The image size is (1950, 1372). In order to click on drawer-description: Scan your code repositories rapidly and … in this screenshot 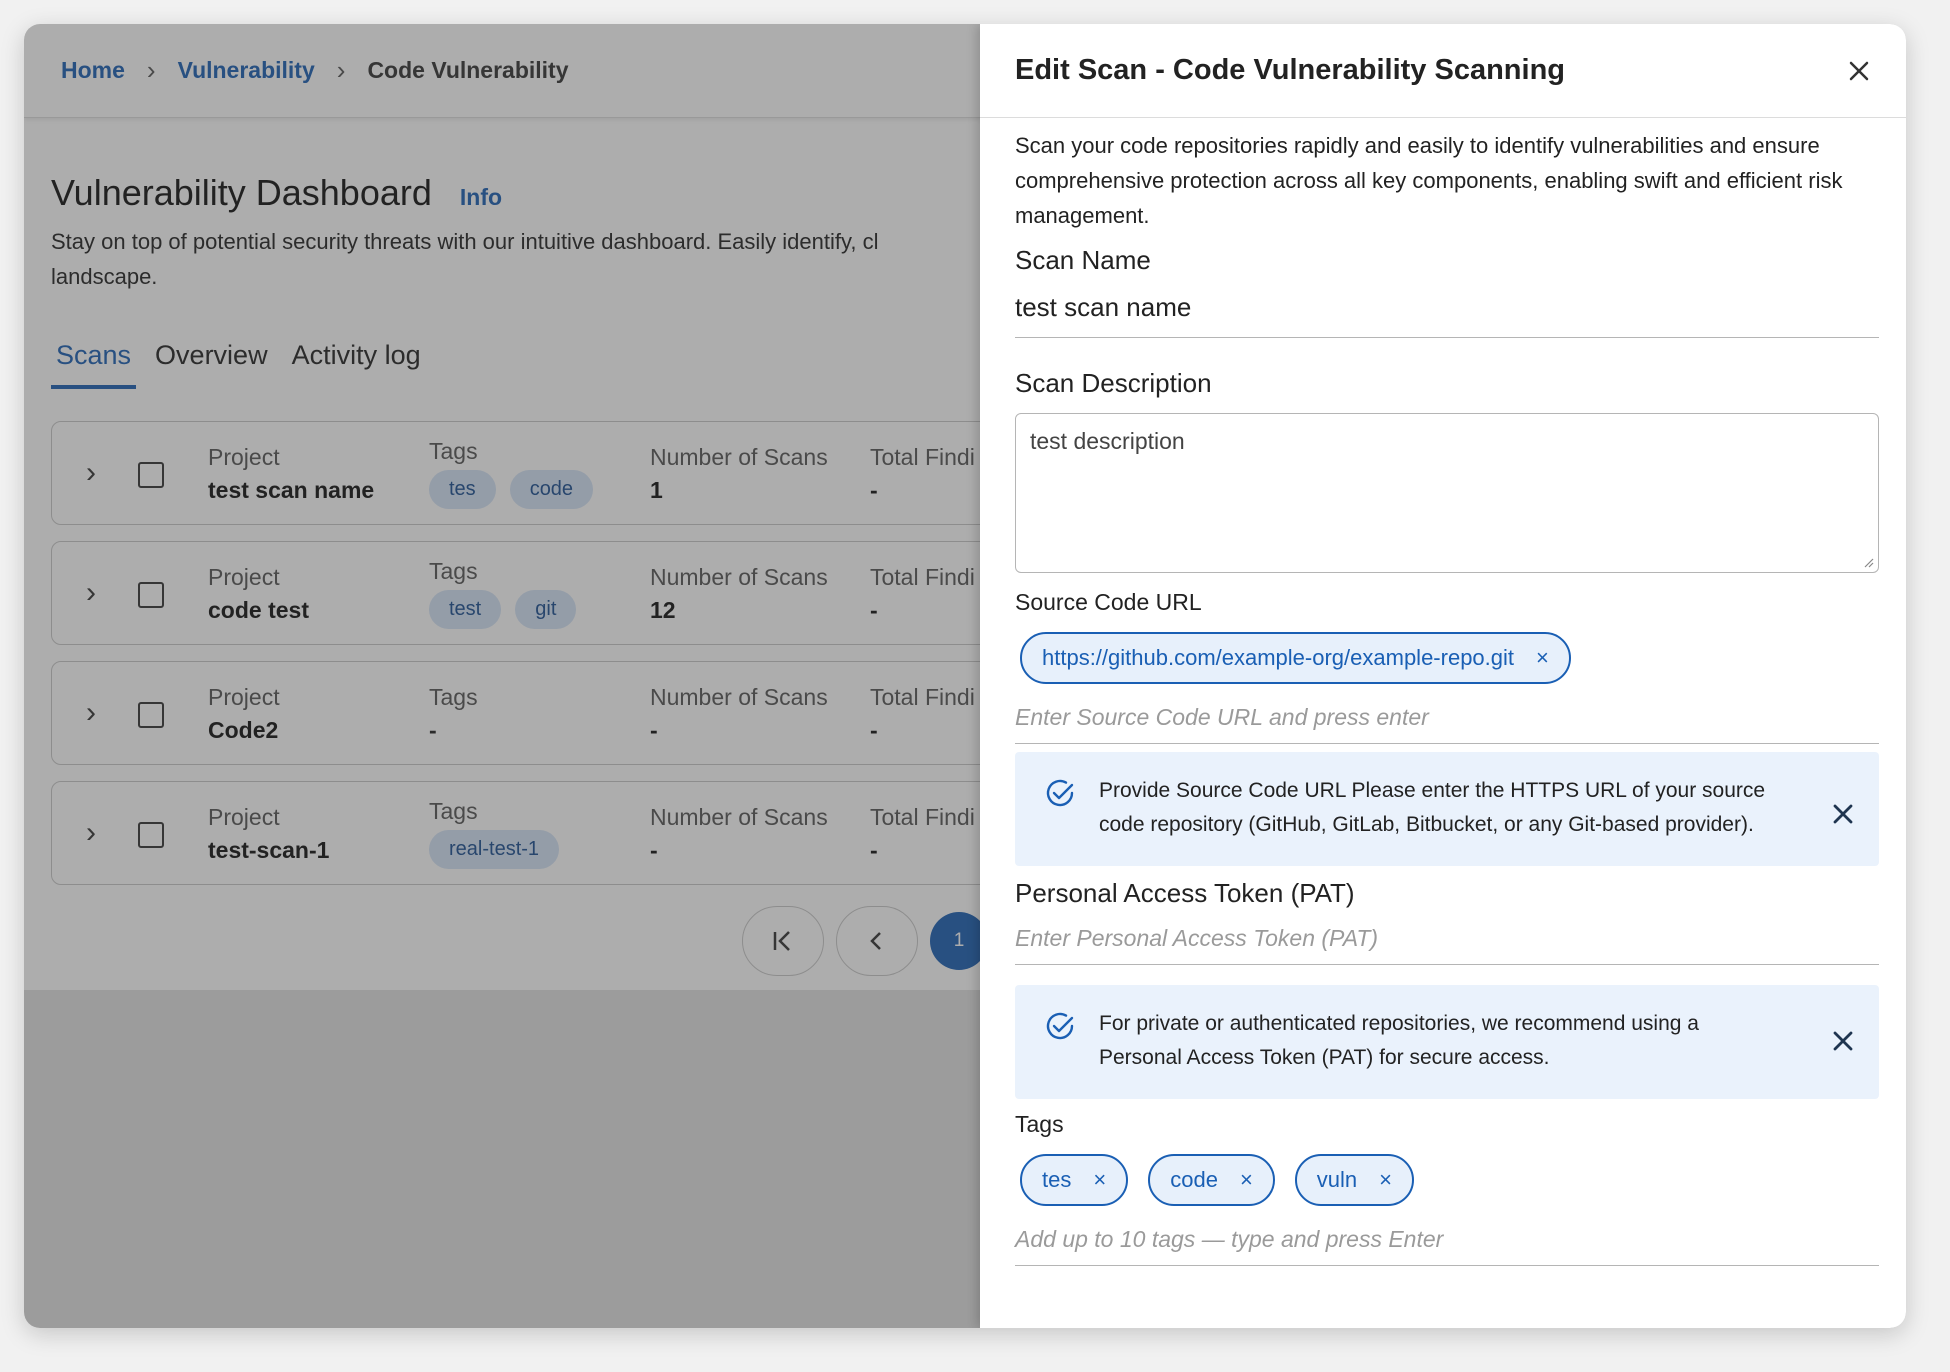, I will do `click(1429, 180)`.